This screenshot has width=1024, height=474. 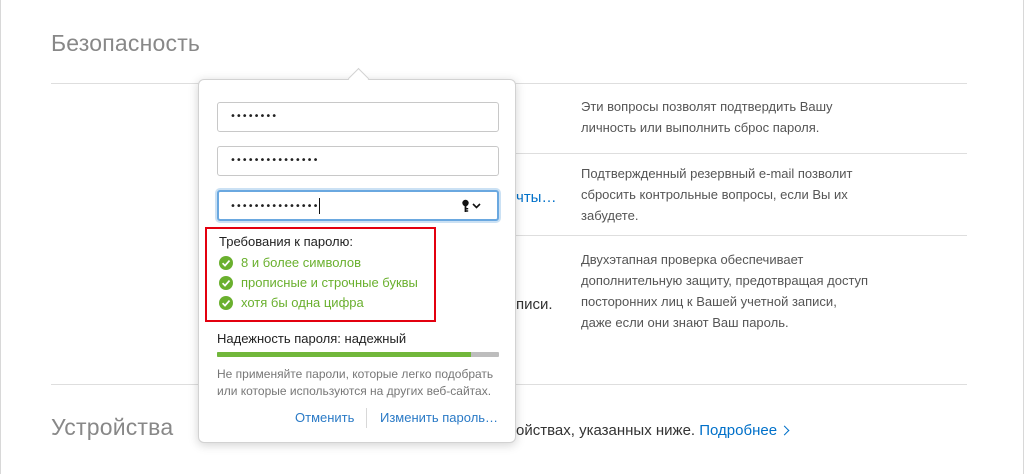 What do you see at coordinates (286, 241) in the screenshot?
I see `requirements-title: Требования к паролю:` at bounding box center [286, 241].